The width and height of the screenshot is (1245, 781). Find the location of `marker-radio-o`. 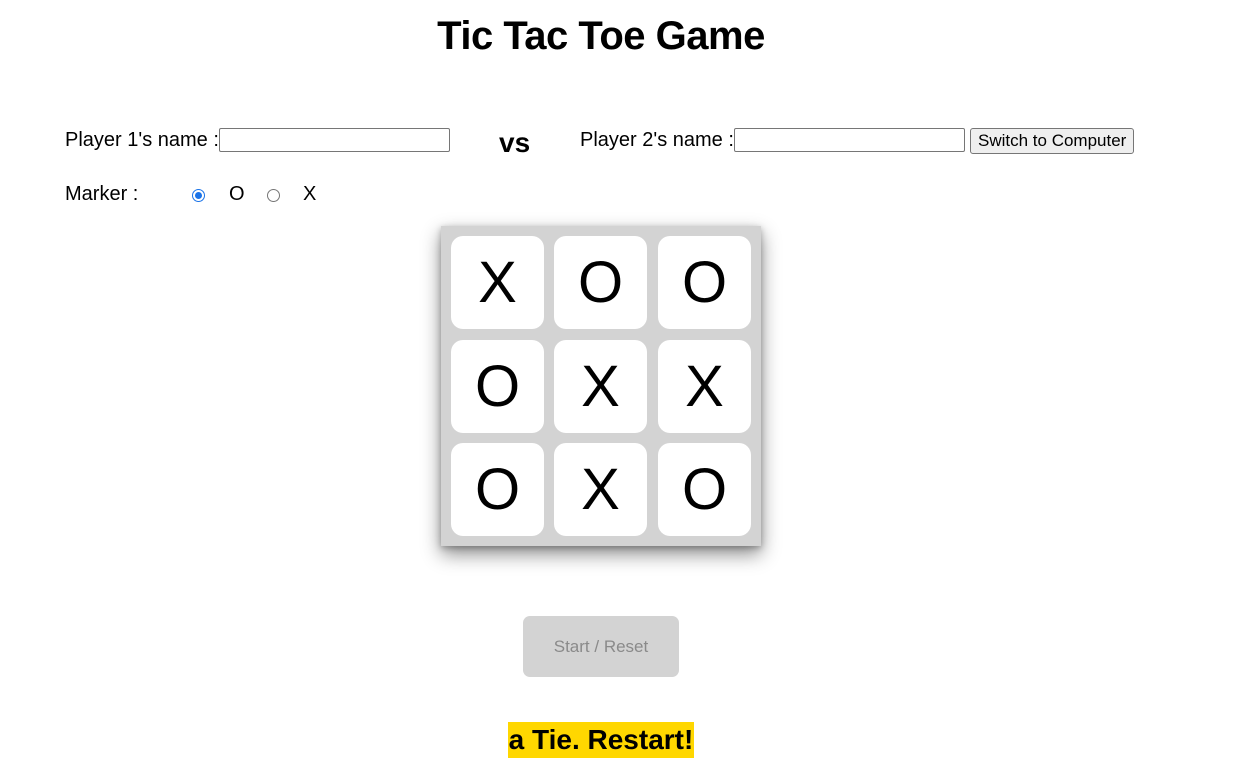

marker-radio-o is located at coordinates (198, 195).